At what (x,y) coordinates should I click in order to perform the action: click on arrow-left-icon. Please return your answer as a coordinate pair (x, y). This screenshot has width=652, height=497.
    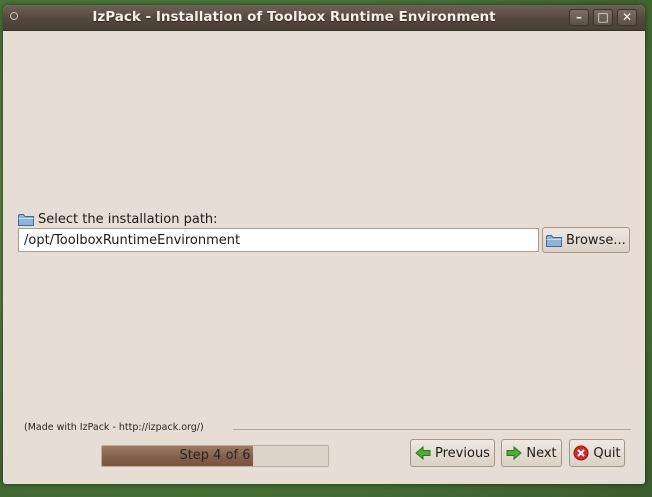
    Looking at the image, I should click on (423, 453).